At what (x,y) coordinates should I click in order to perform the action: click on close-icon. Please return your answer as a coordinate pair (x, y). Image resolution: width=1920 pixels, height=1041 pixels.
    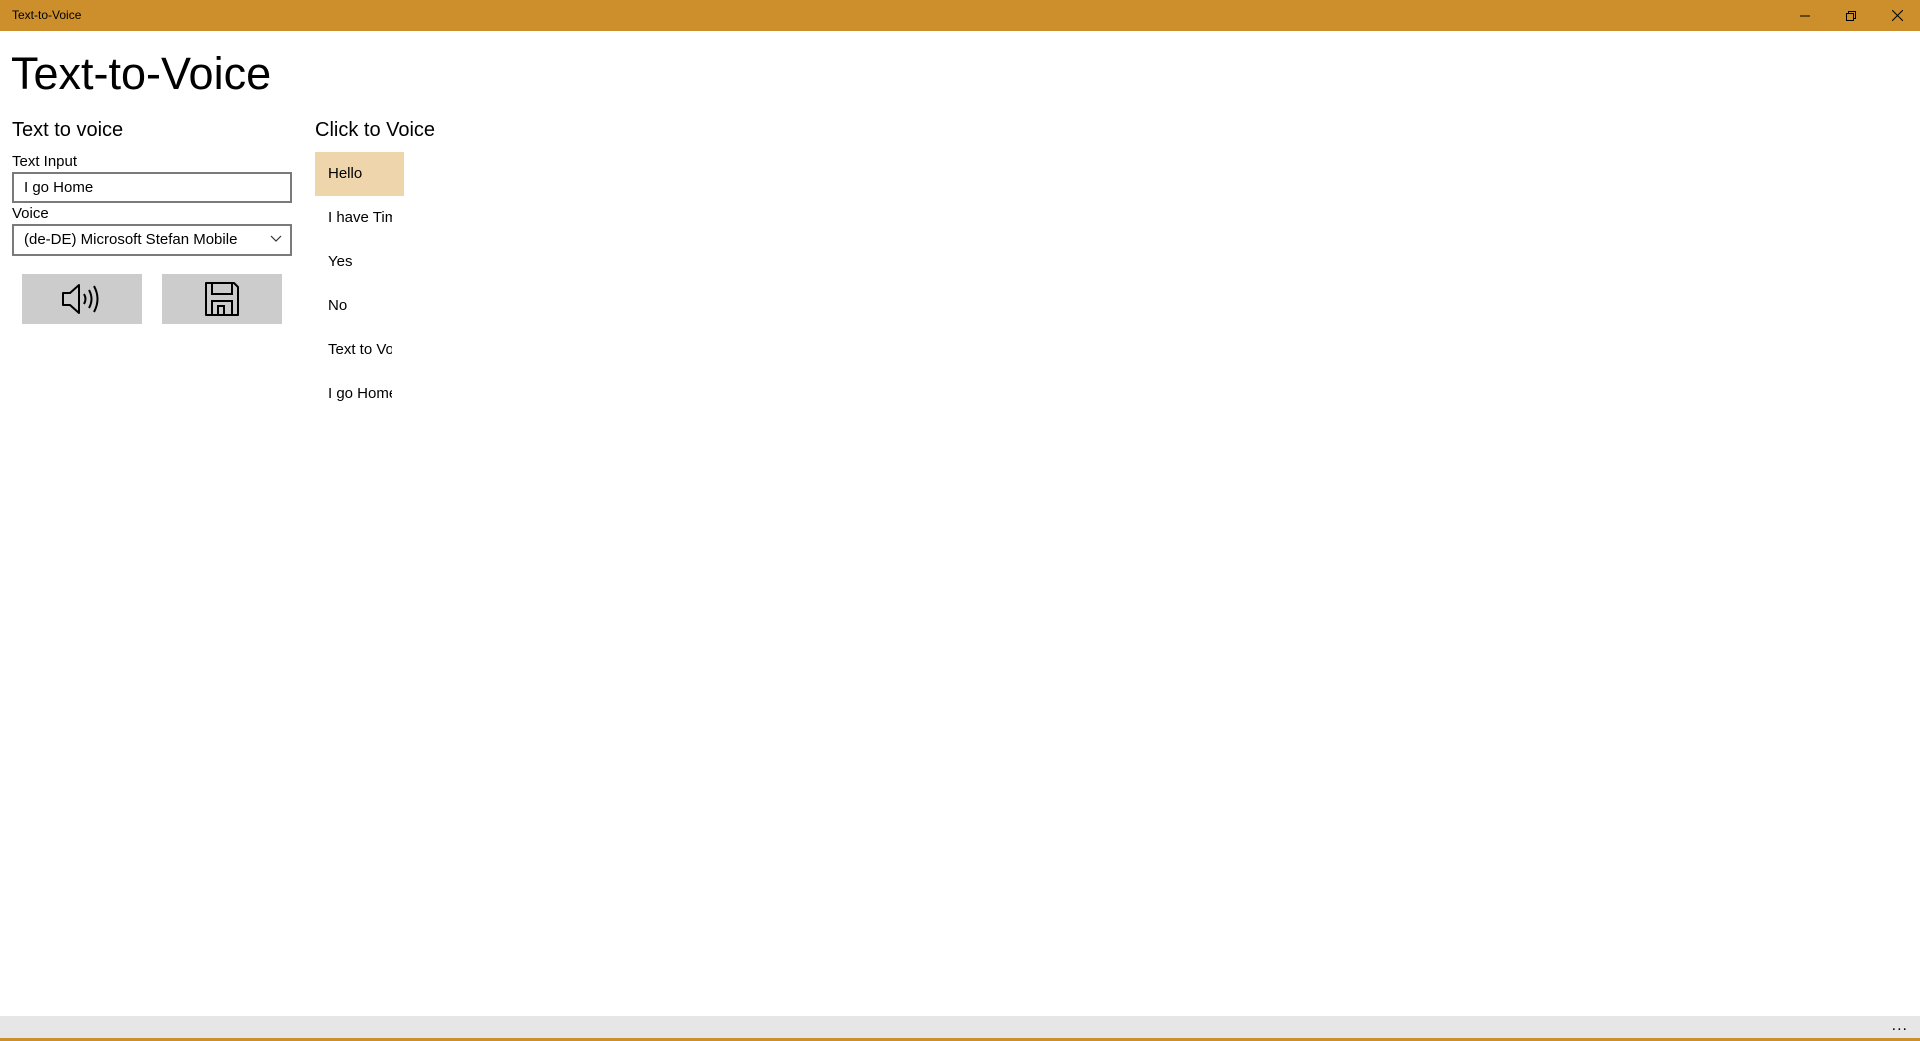
    Looking at the image, I should click on (1897, 15).